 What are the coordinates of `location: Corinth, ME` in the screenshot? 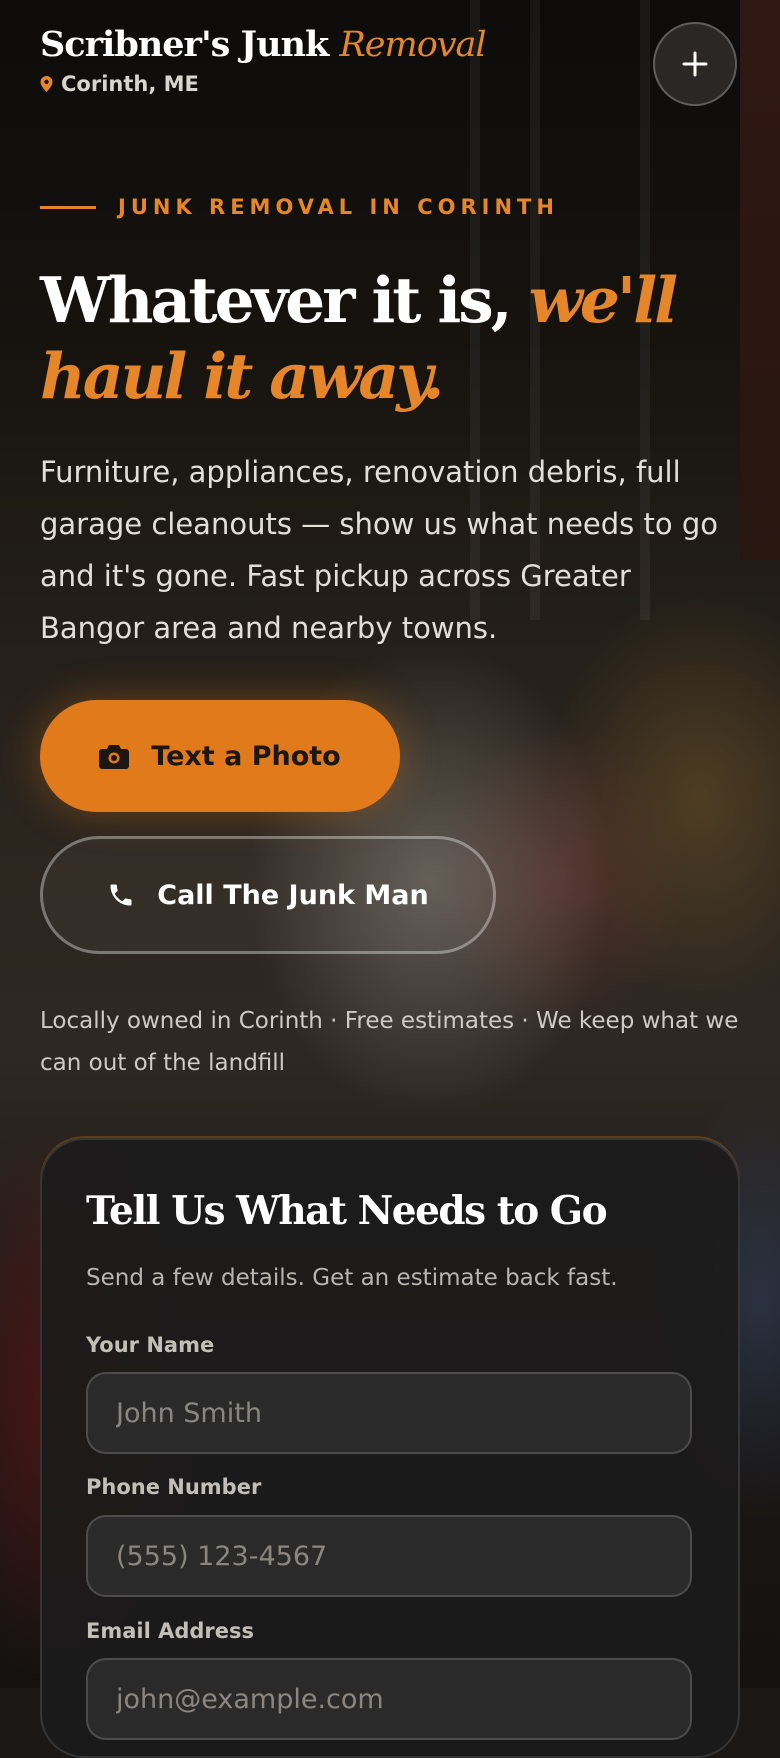 It's located at (263, 84).